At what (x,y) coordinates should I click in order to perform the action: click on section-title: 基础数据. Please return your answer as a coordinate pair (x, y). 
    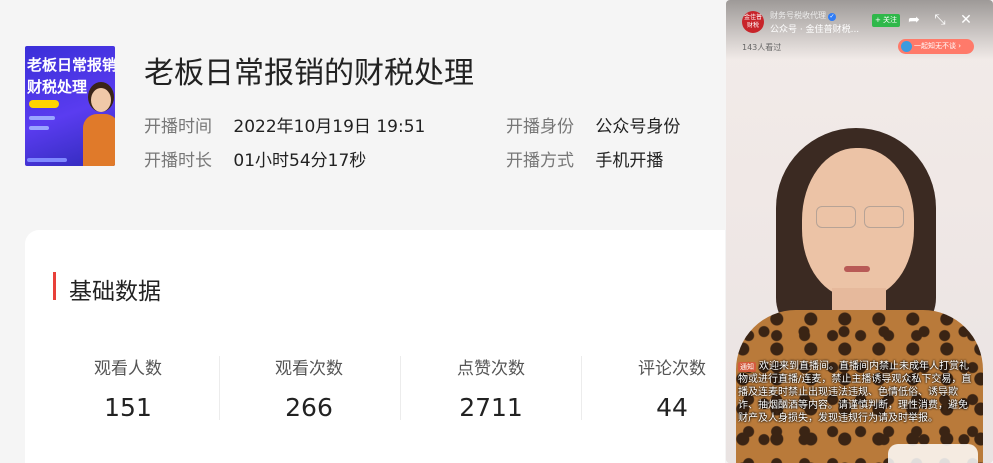
    Looking at the image, I should click on (115, 292).